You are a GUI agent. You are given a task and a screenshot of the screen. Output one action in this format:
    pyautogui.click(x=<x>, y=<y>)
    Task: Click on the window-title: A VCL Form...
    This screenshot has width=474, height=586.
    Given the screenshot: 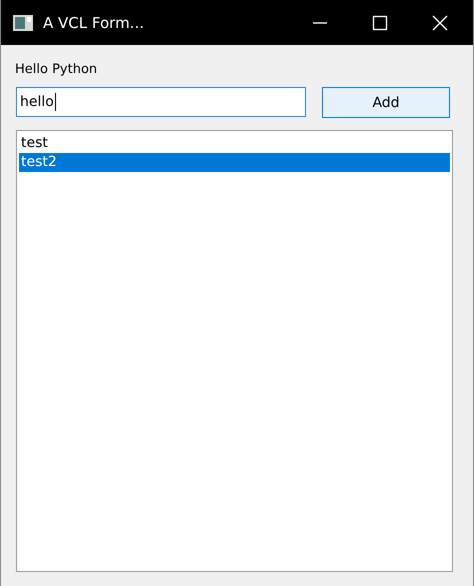 What is the action you would take?
    pyautogui.click(x=93, y=23)
    